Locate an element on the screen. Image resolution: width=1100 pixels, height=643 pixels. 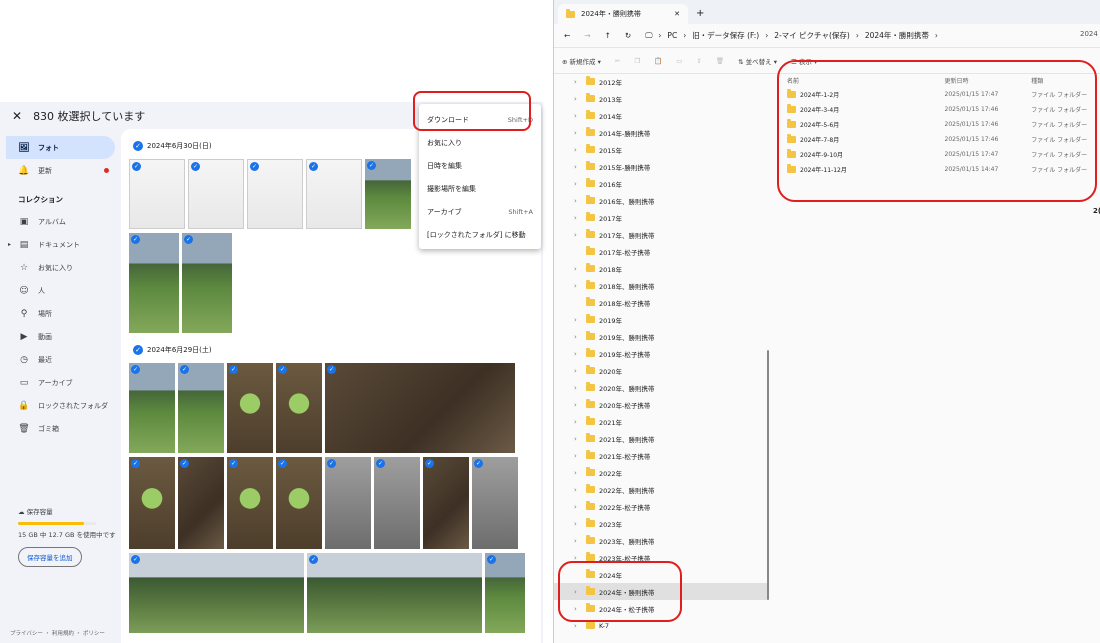
tree-item: › 2019年 is located at coordinates (661, 319).